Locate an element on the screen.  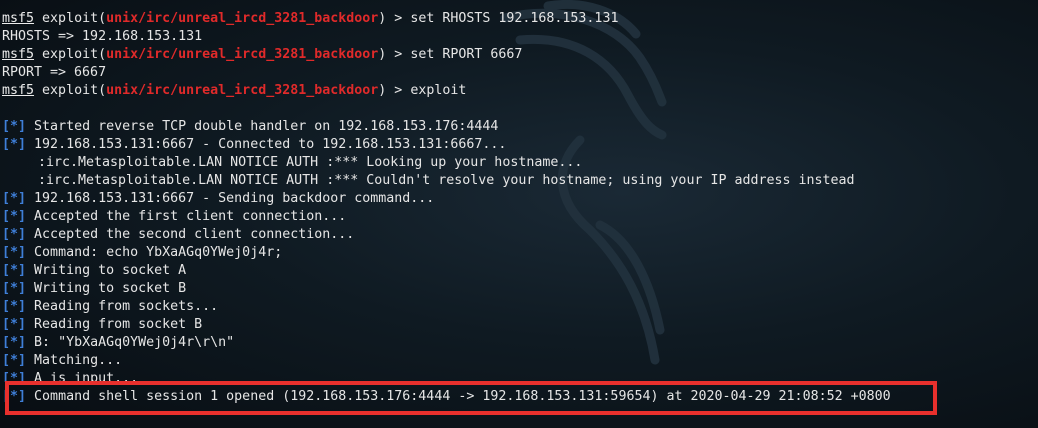
info-text: Reading from socket B is located at coordinates (118, 324).